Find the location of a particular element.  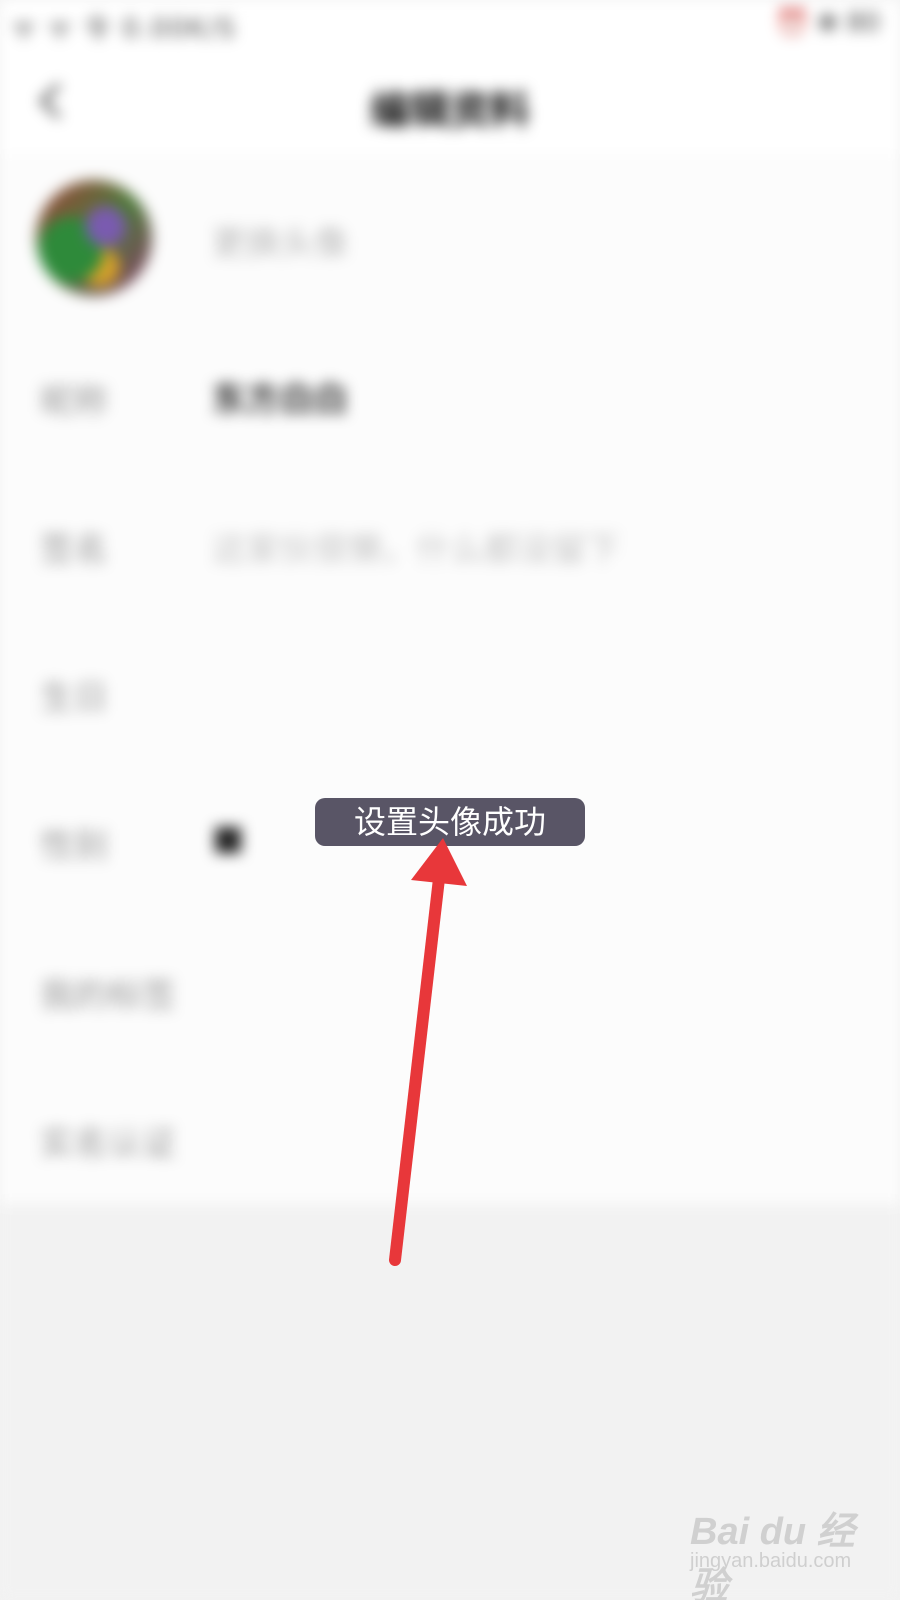

row-signature: 签名 这家伙很懒，什么都没留下 is located at coordinates (450, 545).